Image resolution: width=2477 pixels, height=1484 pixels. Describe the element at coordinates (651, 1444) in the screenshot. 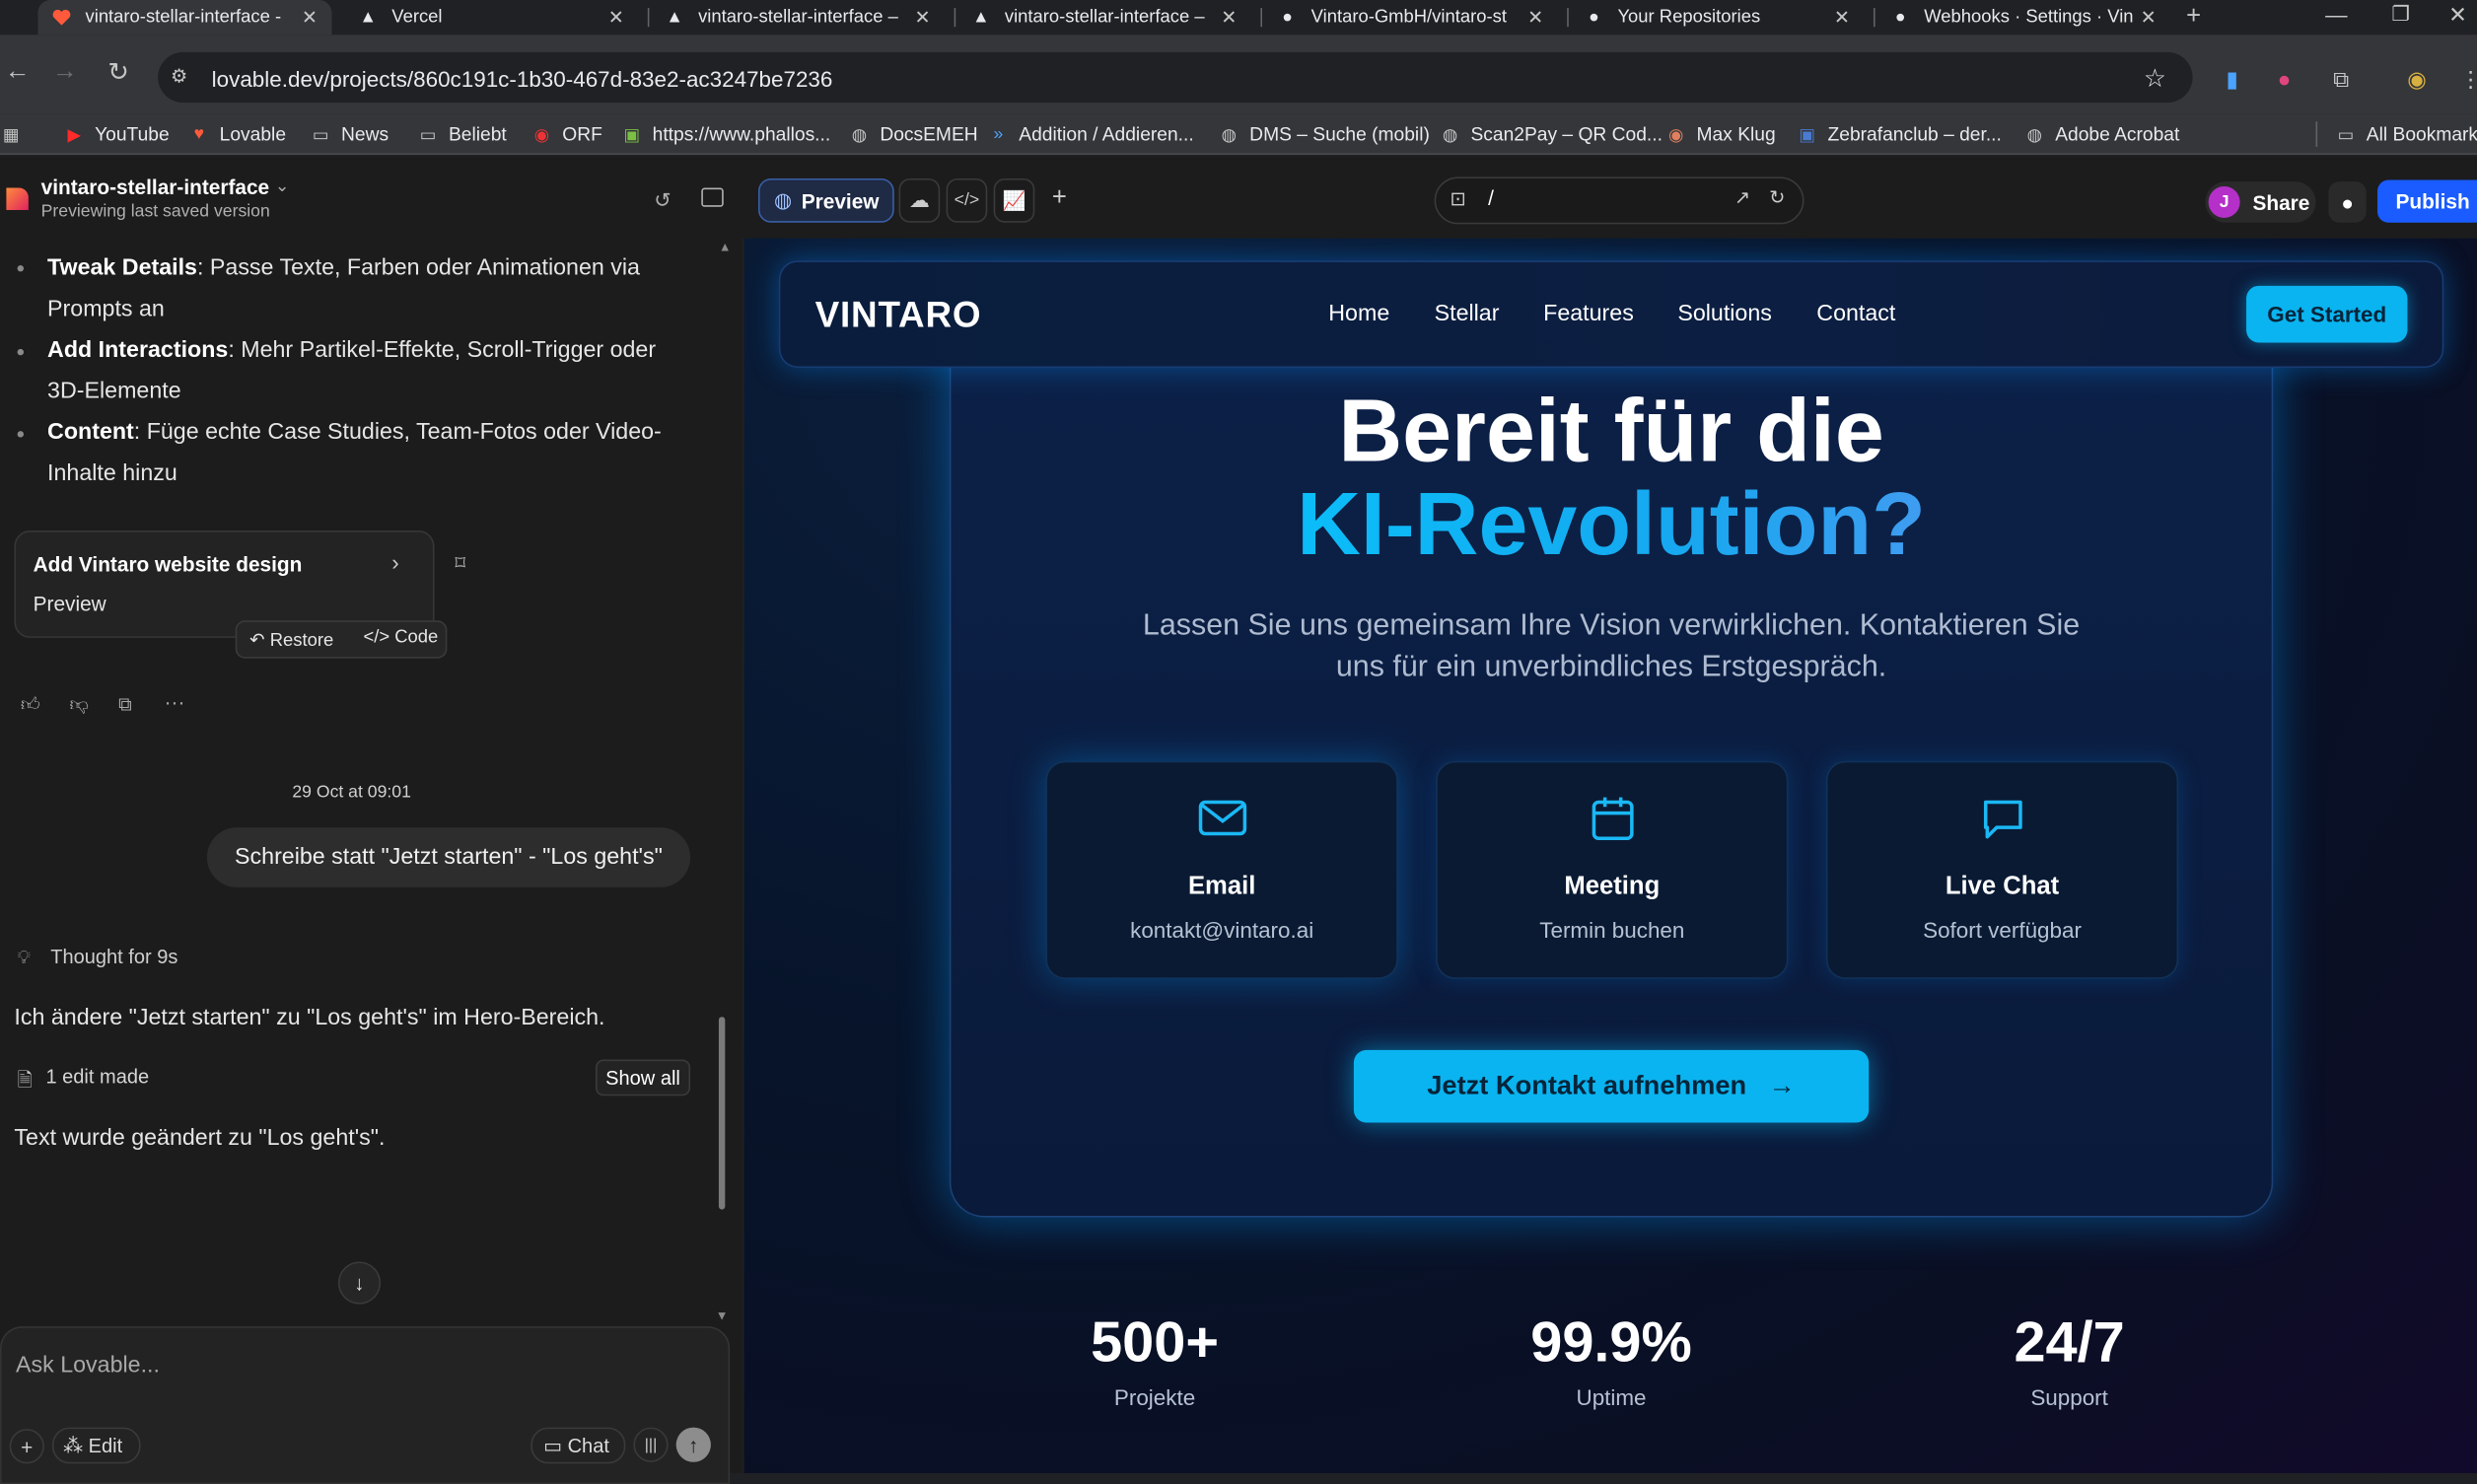

I see `voice-icon: |||` at that location.